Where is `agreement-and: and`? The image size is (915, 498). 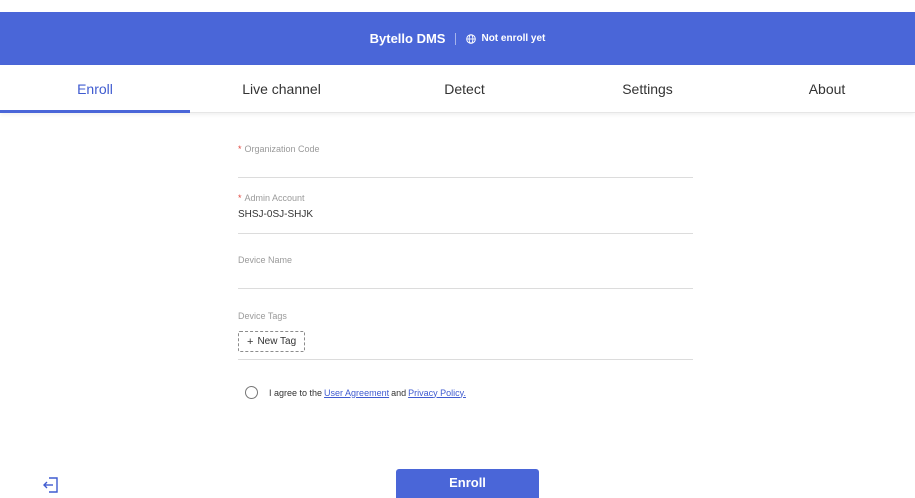 agreement-and: and is located at coordinates (399, 392).